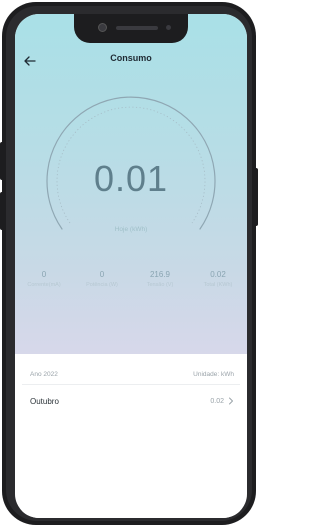 This screenshot has width=320, height=527. I want to click on volume-down-button, so click(2, 211).